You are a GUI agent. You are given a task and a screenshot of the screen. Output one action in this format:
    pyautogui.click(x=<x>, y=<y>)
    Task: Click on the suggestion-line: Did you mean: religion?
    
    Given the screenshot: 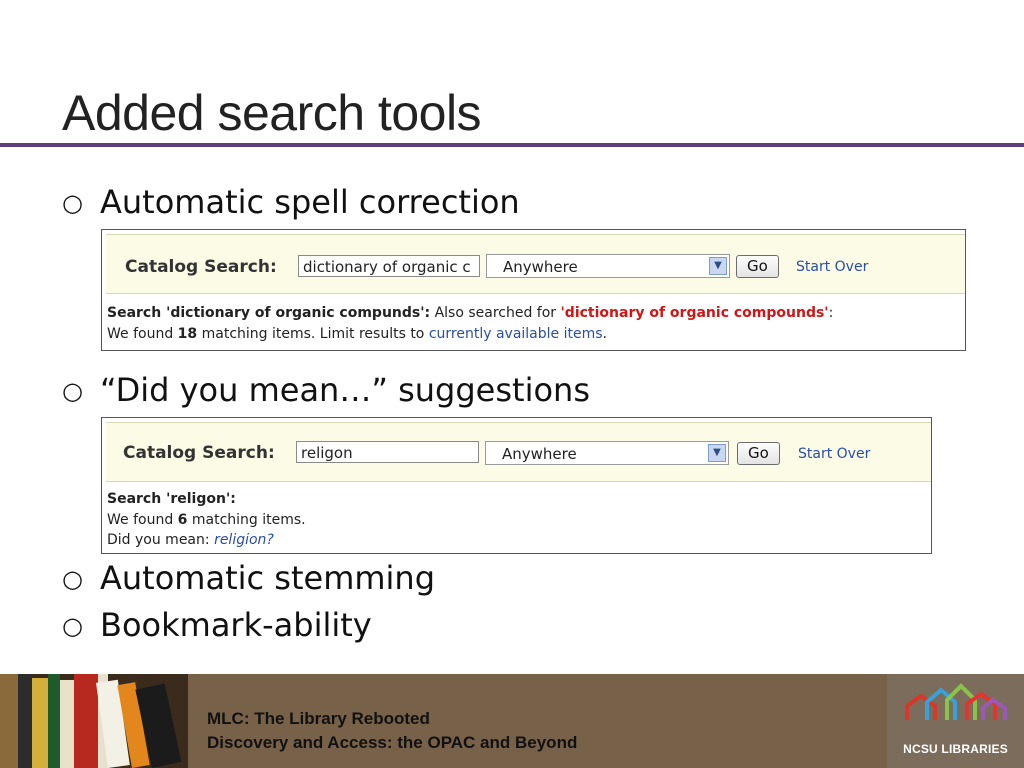 What is the action you would take?
    pyautogui.click(x=190, y=540)
    